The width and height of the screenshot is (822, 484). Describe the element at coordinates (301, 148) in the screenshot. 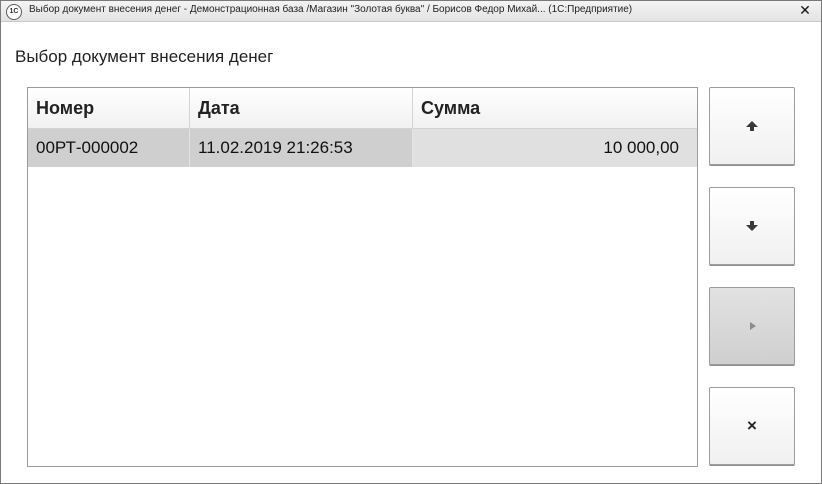

I see `cell-date: 11.02.2019 21:26:53` at that location.